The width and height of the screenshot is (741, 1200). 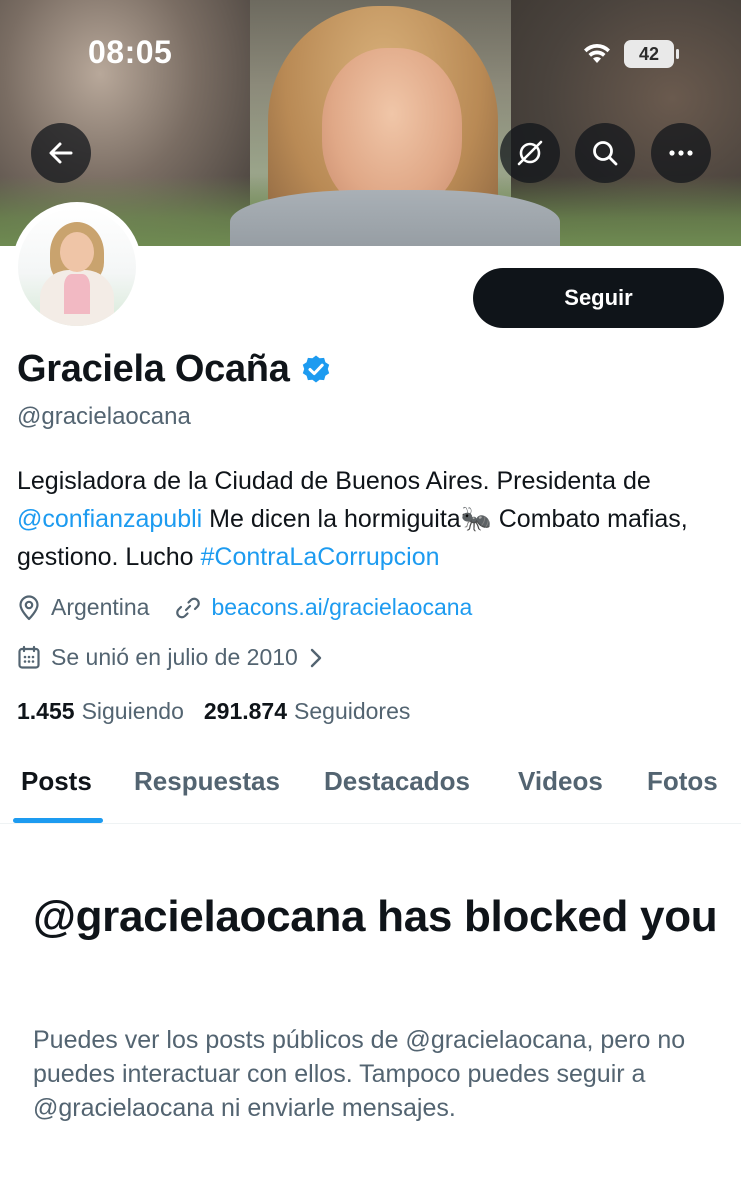 I want to click on profile-location: Argentina, so click(x=100, y=607).